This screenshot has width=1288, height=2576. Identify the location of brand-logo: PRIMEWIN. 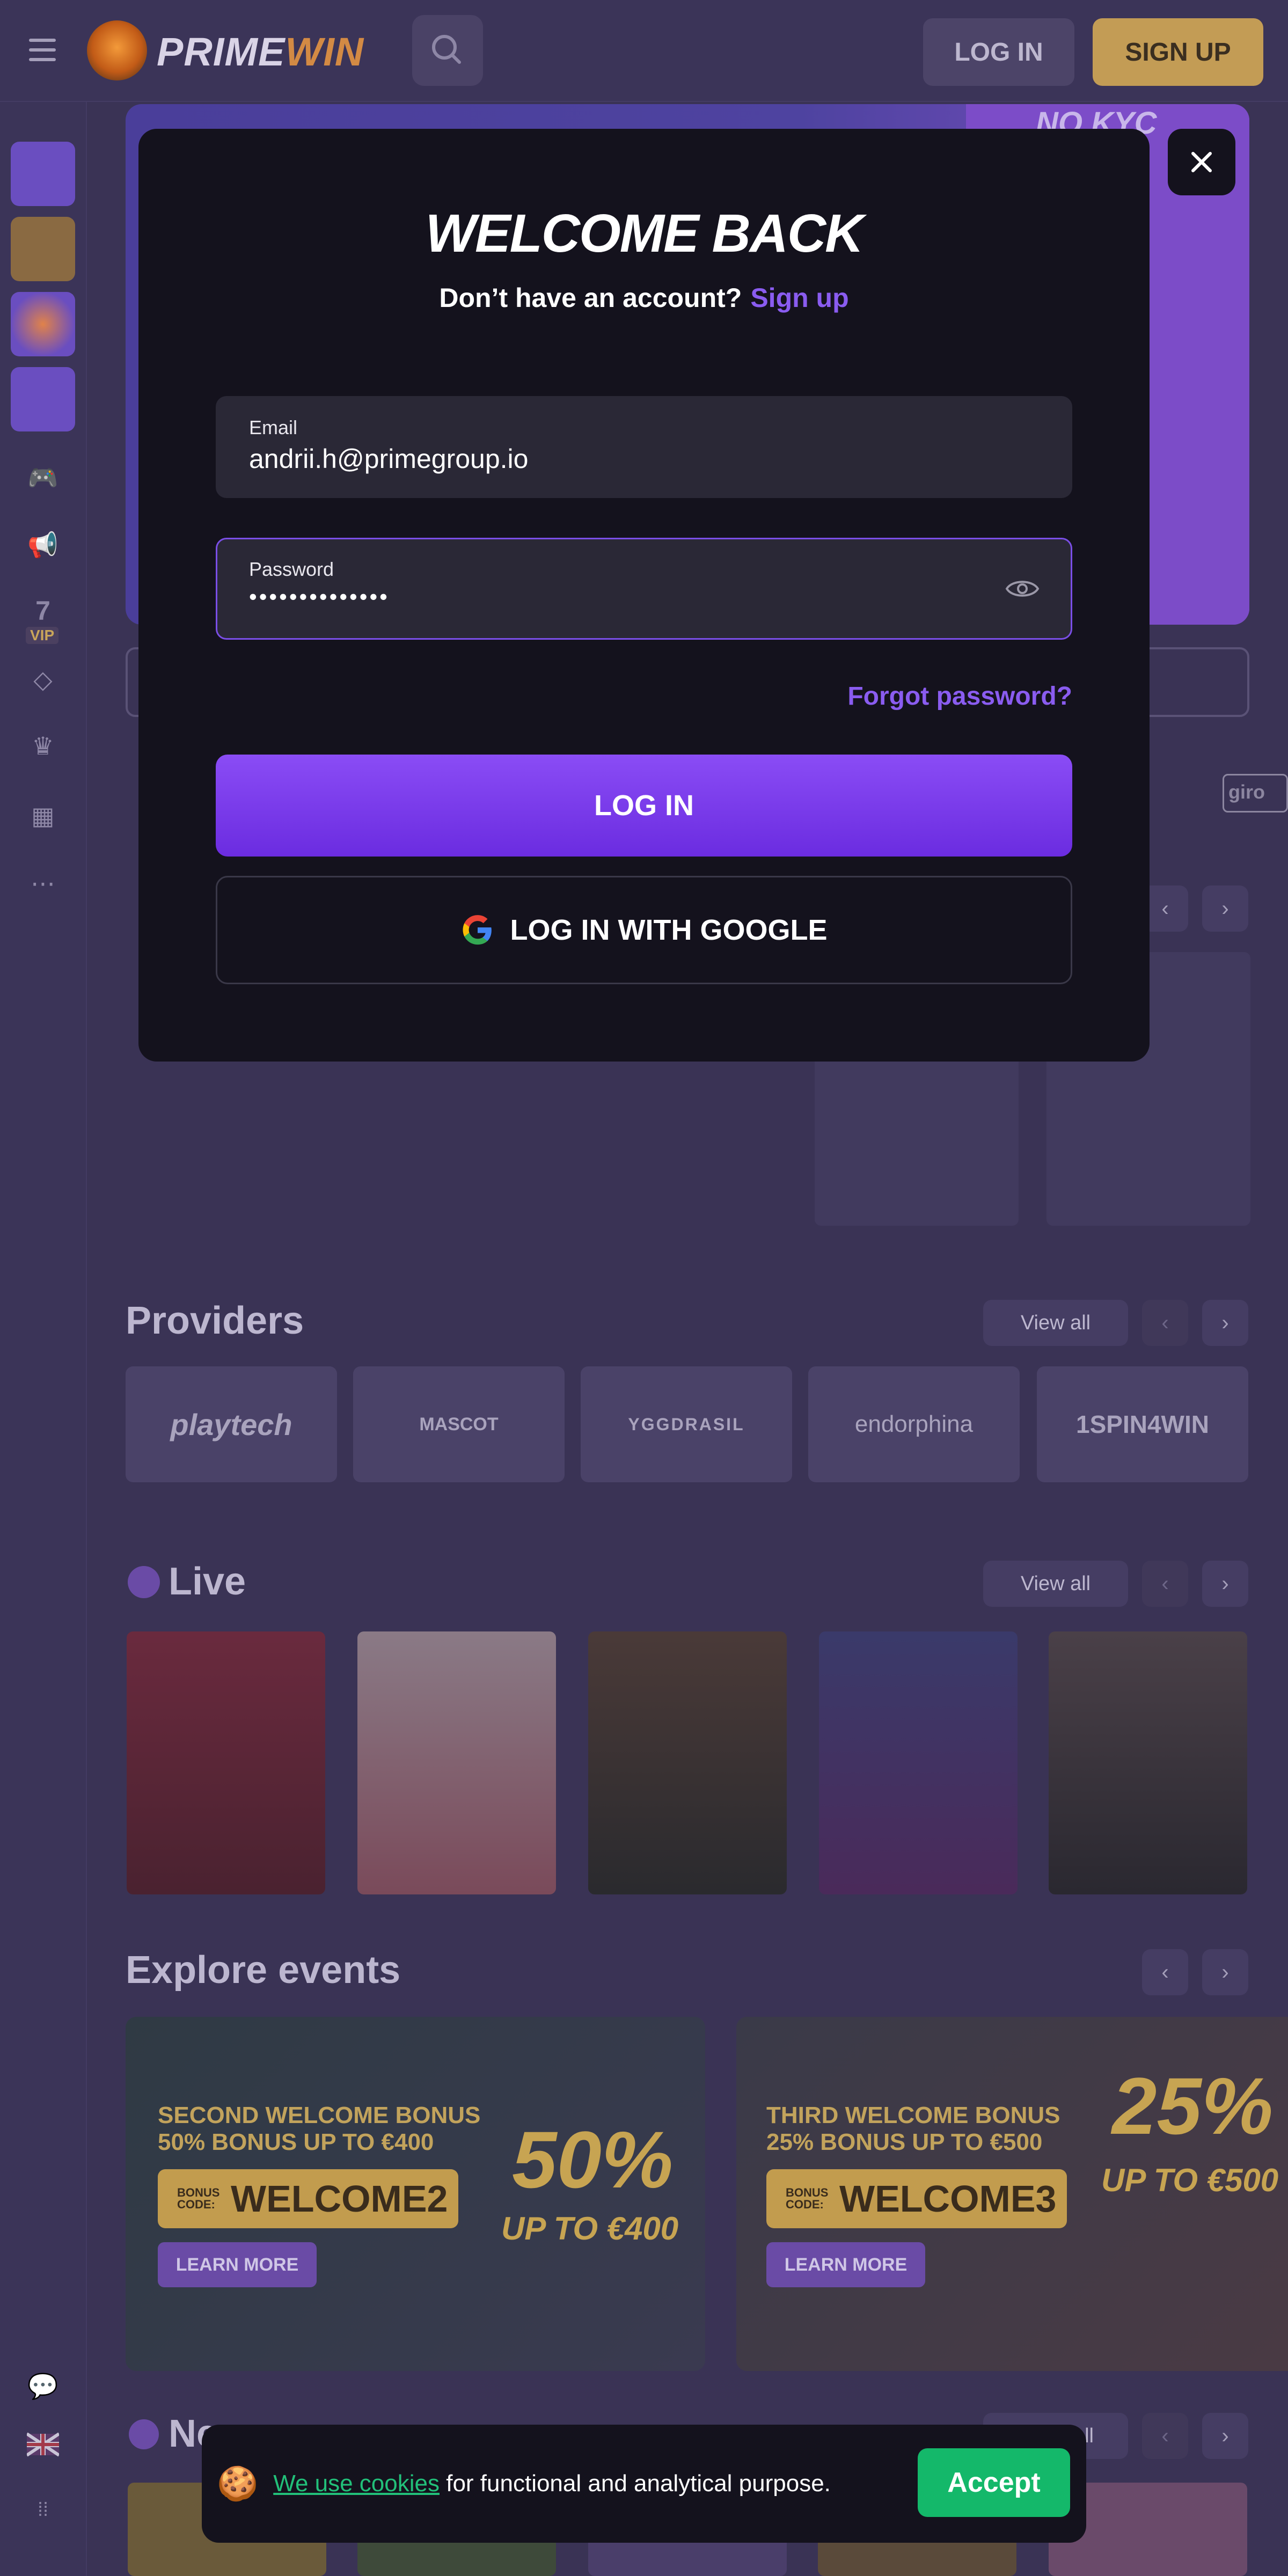
(260, 52).